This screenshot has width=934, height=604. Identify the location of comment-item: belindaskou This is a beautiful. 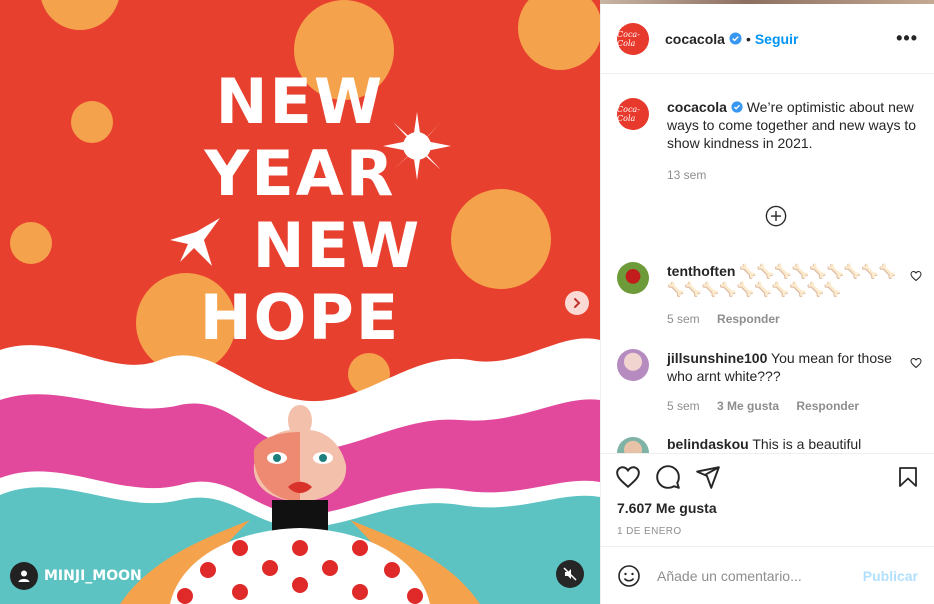
(767, 445).